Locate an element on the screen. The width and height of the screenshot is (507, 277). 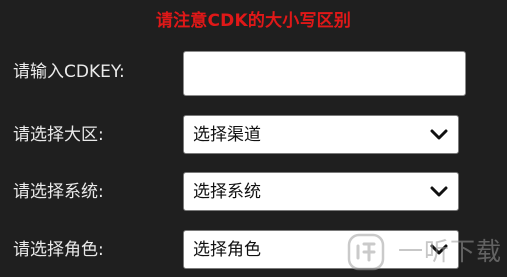
system-select-value: 选择系统 is located at coordinates (227, 192).